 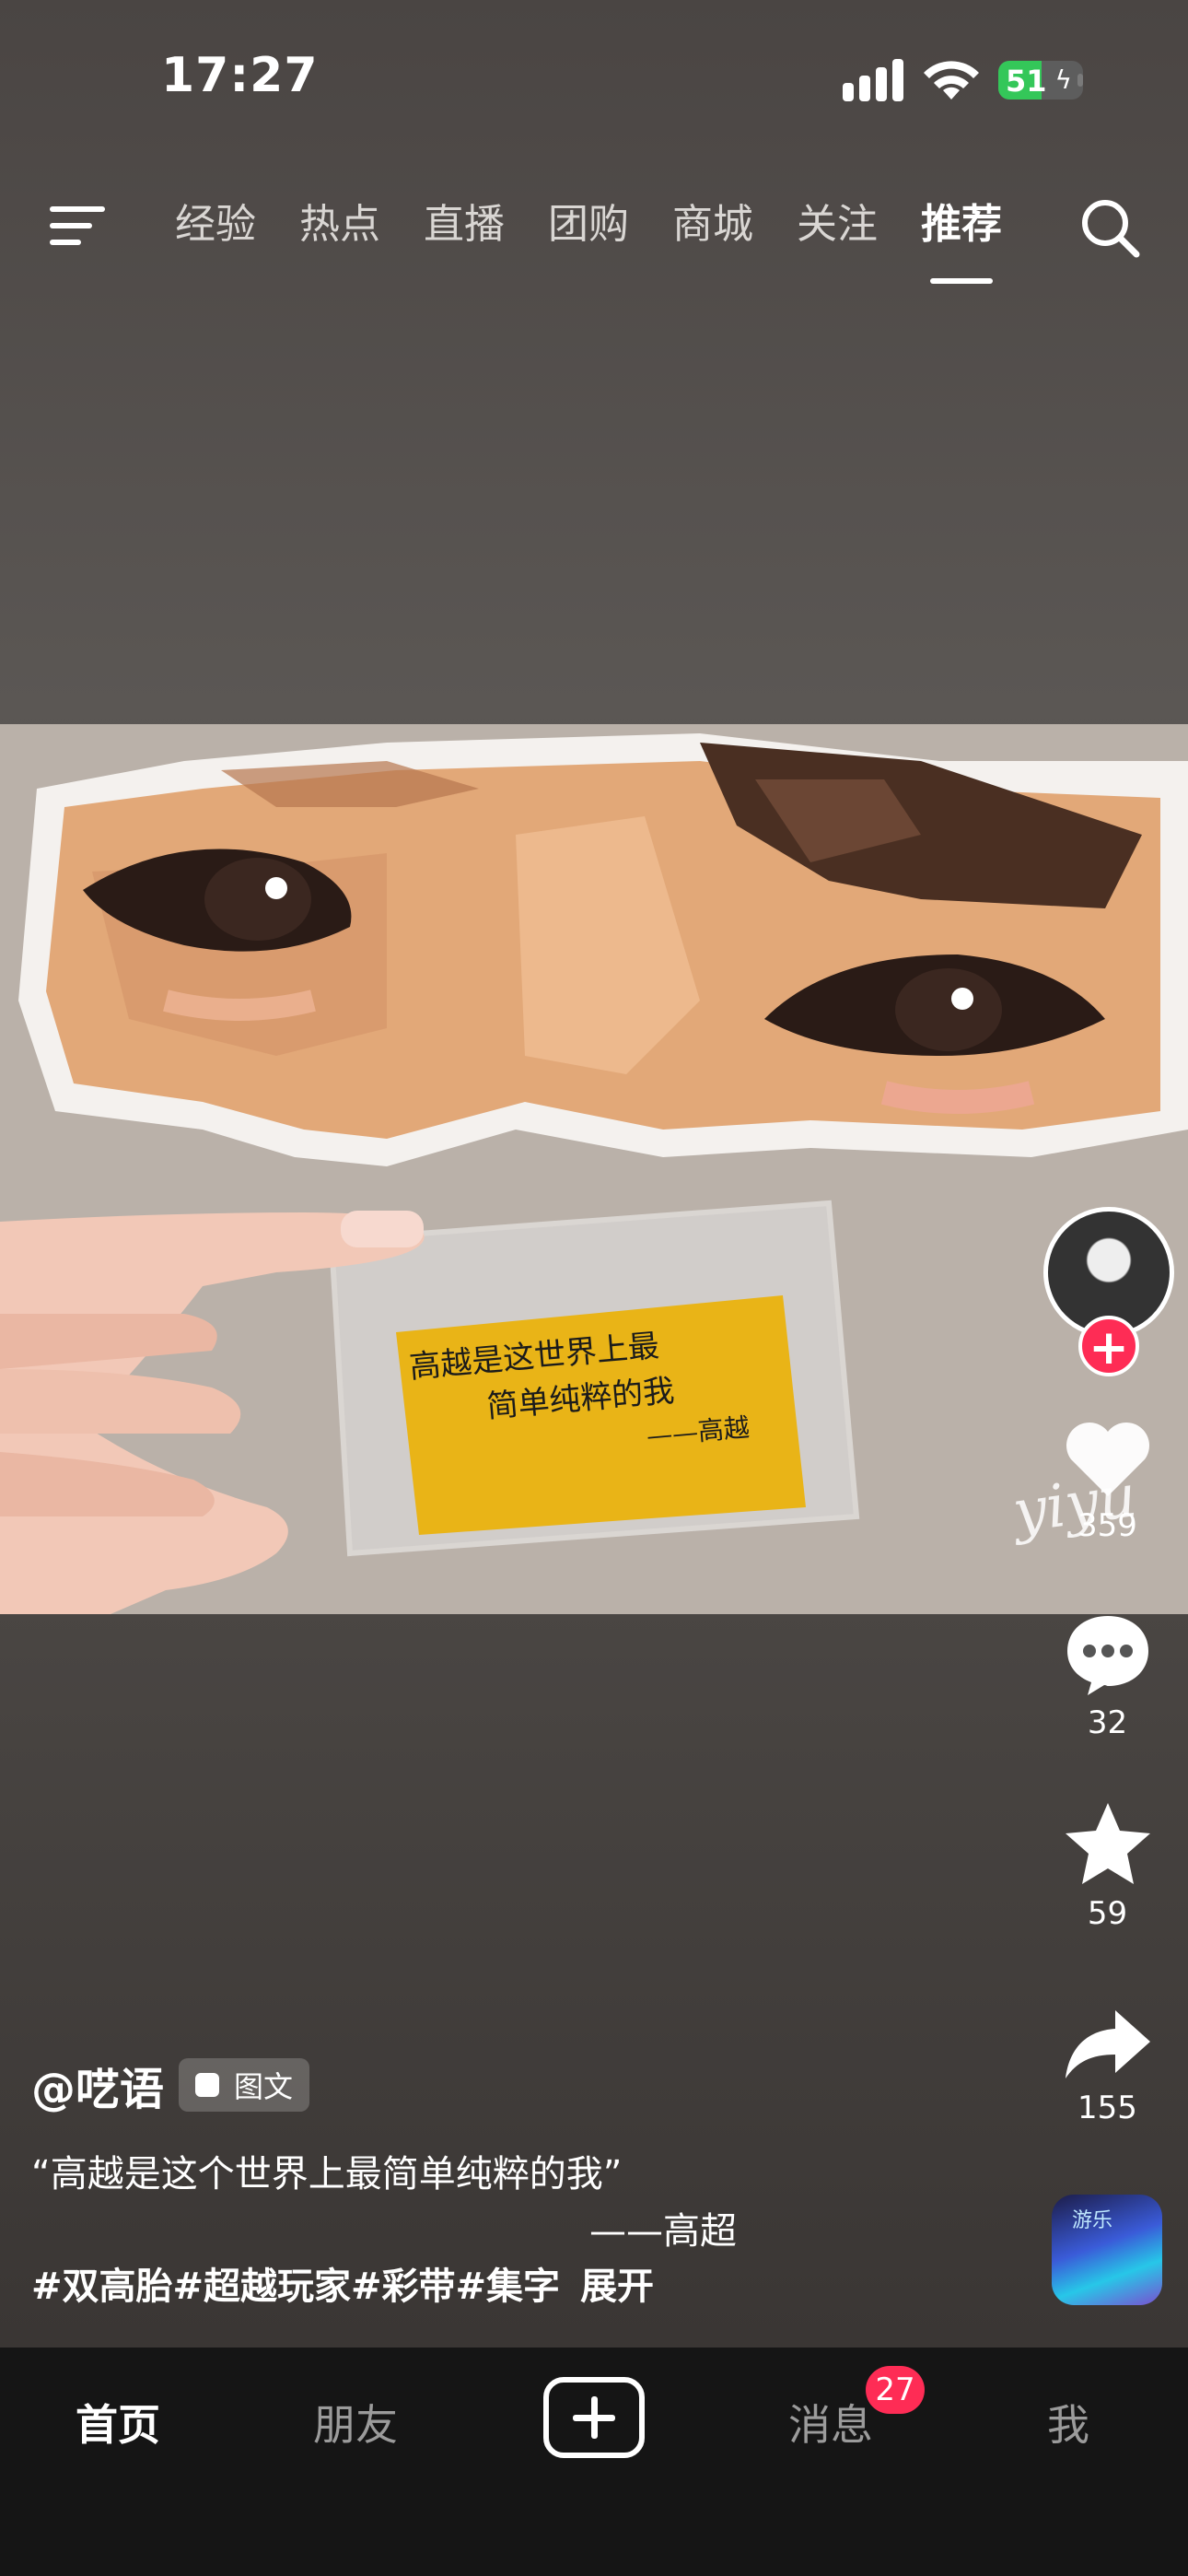 I want to click on battery-cap, so click(x=1080, y=80).